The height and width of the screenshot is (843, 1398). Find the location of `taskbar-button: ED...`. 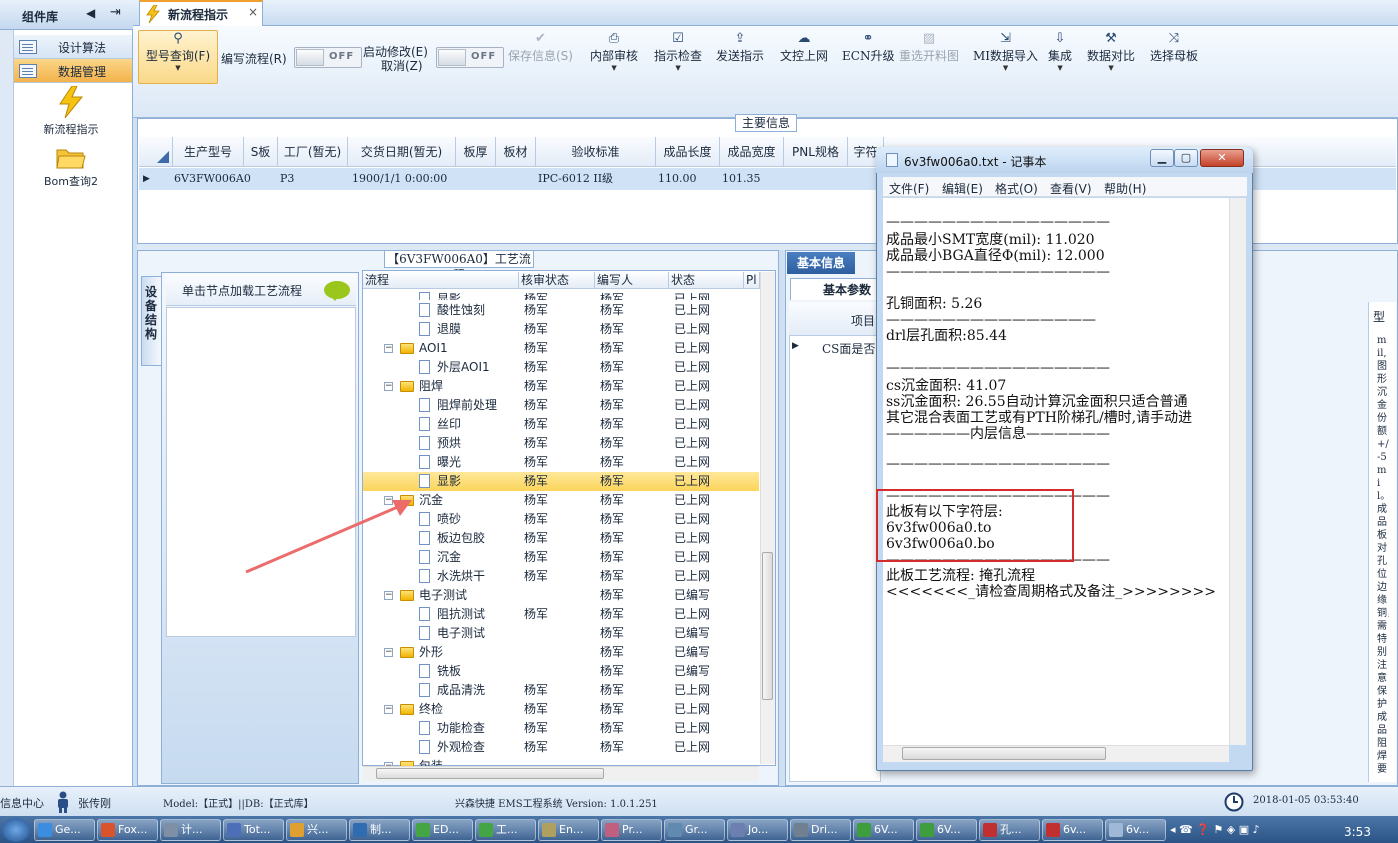

taskbar-button: ED... is located at coordinates (442, 830).